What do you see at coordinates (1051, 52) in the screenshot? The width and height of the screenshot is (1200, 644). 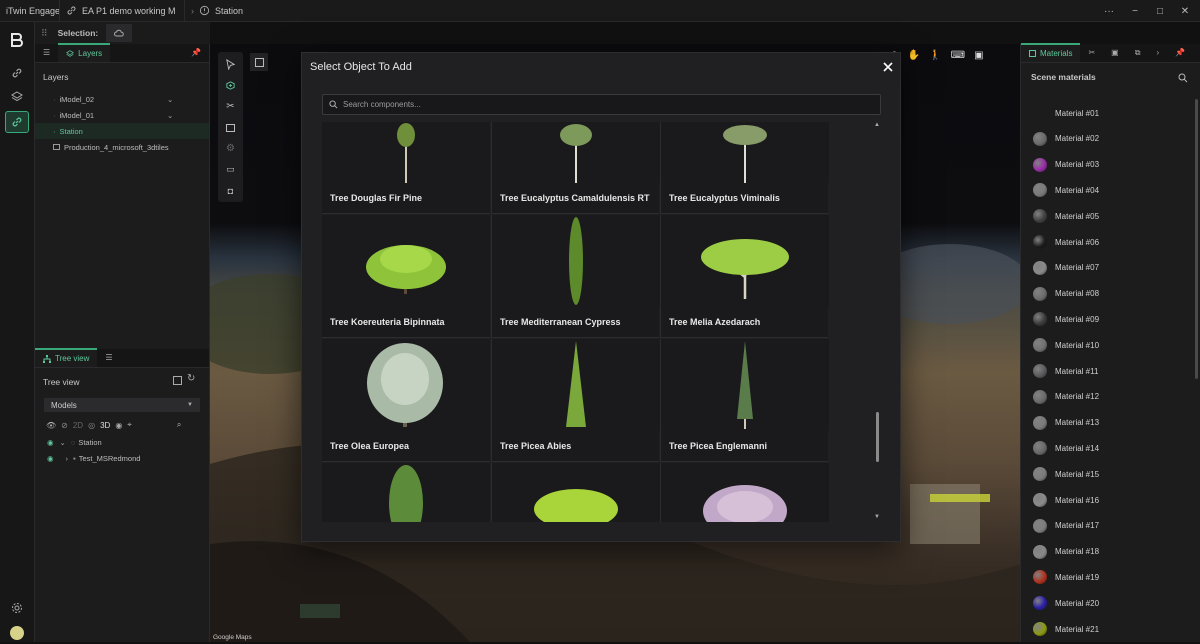 I see `tab-materials: Materials` at bounding box center [1051, 52].